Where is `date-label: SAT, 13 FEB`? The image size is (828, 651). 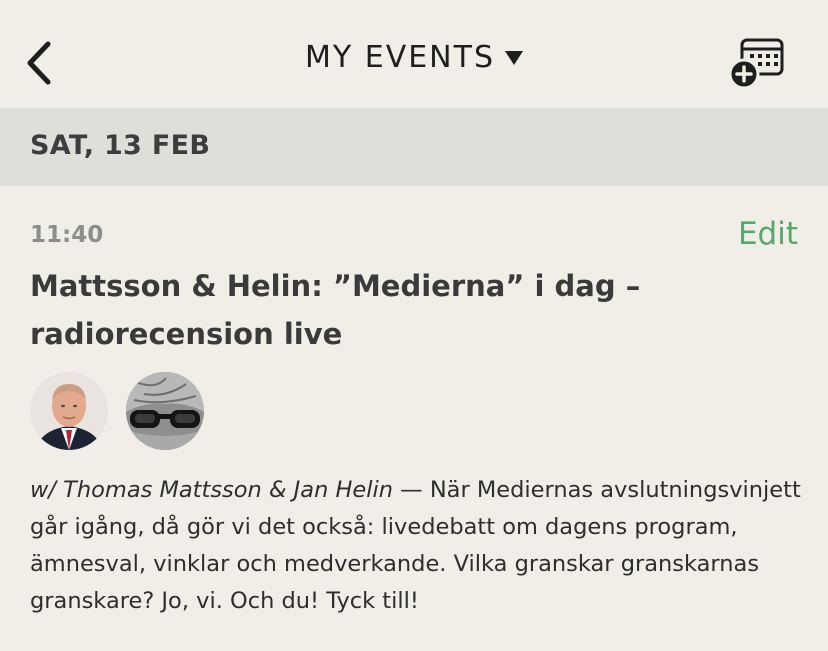 date-label: SAT, 13 FEB is located at coordinates (120, 145).